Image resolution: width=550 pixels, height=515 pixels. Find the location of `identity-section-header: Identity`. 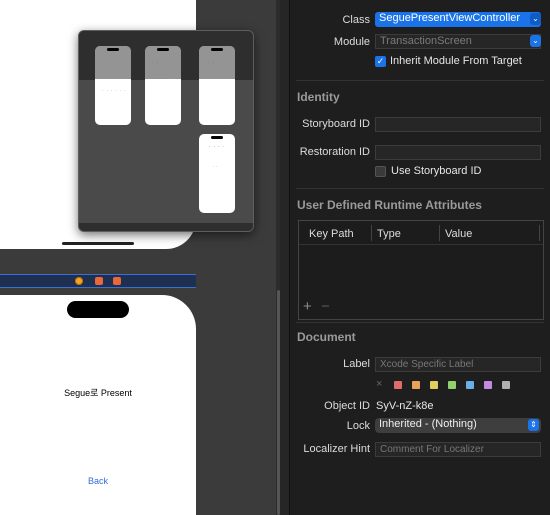

identity-section-header: Identity is located at coordinates (318, 97).